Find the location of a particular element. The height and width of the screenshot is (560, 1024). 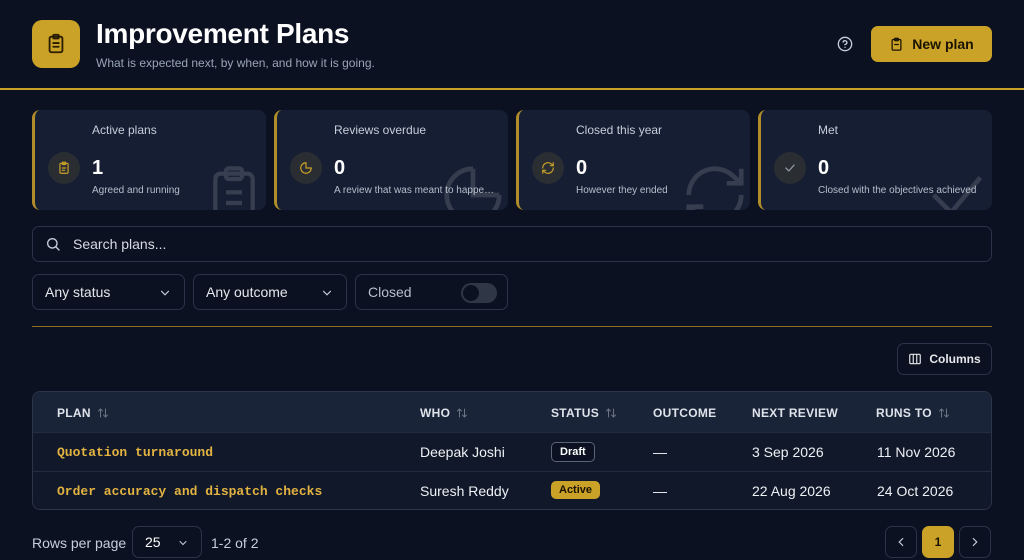

who-cell: Deepak Joshi is located at coordinates (462, 452).